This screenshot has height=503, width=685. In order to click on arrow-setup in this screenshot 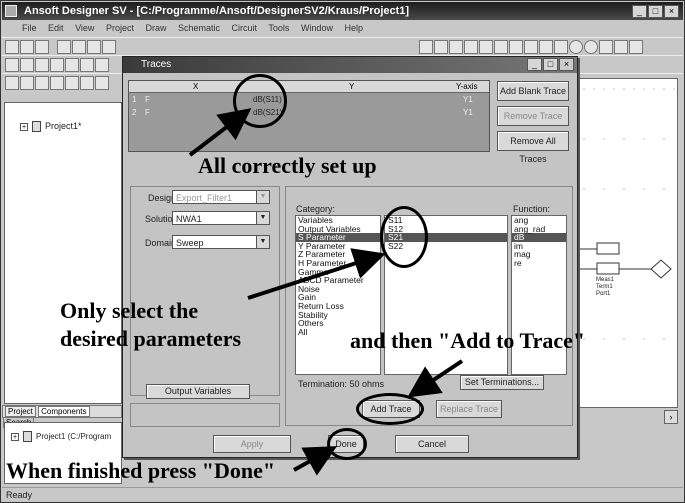, I will do `click(220, 132)`.